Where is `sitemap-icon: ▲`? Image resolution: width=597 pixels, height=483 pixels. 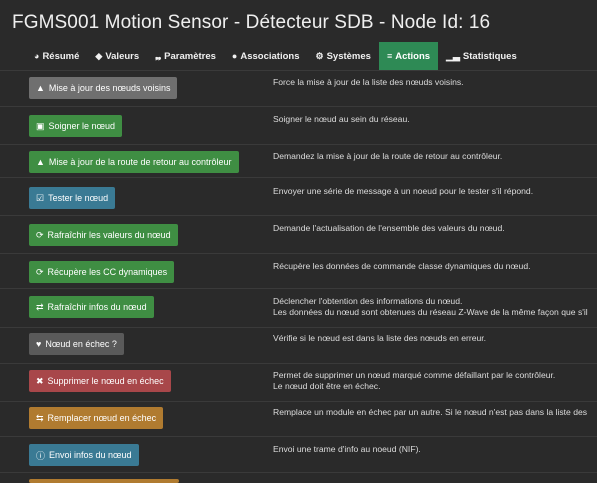 sitemap-icon: ▲ is located at coordinates (40, 88).